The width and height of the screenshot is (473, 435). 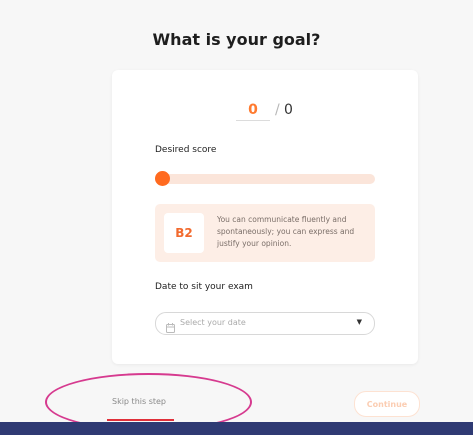 What do you see at coordinates (139, 401) in the screenshot?
I see `skip-step-link: Skip this step` at bounding box center [139, 401].